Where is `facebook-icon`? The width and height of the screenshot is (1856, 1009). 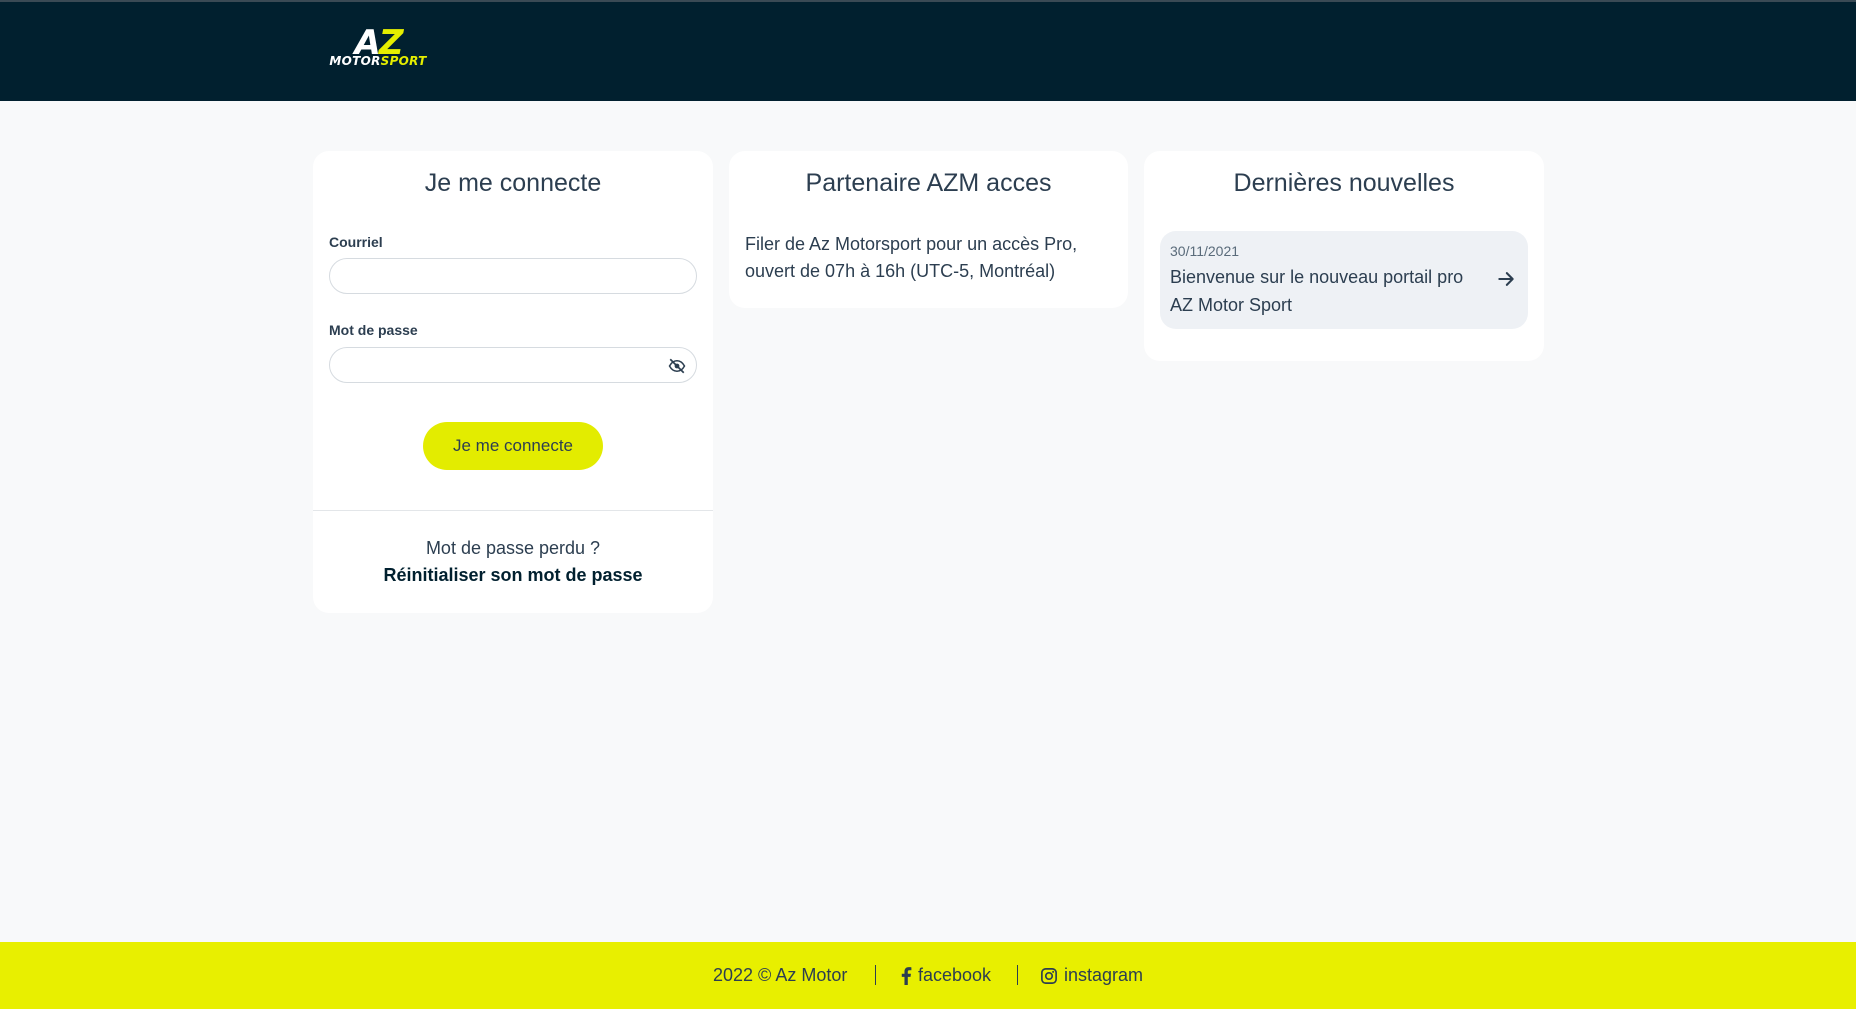
facebook-icon is located at coordinates (906, 976).